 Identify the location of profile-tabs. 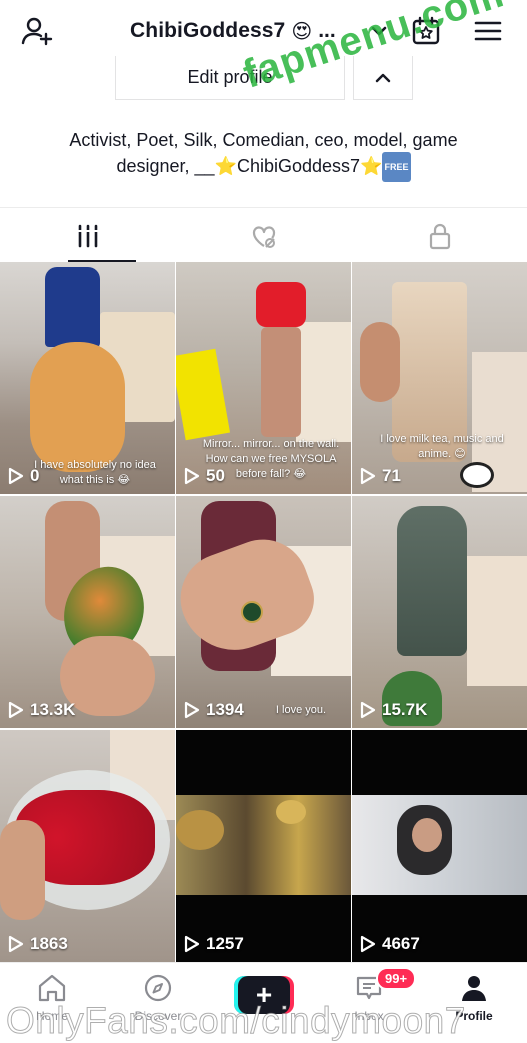
(263, 235).